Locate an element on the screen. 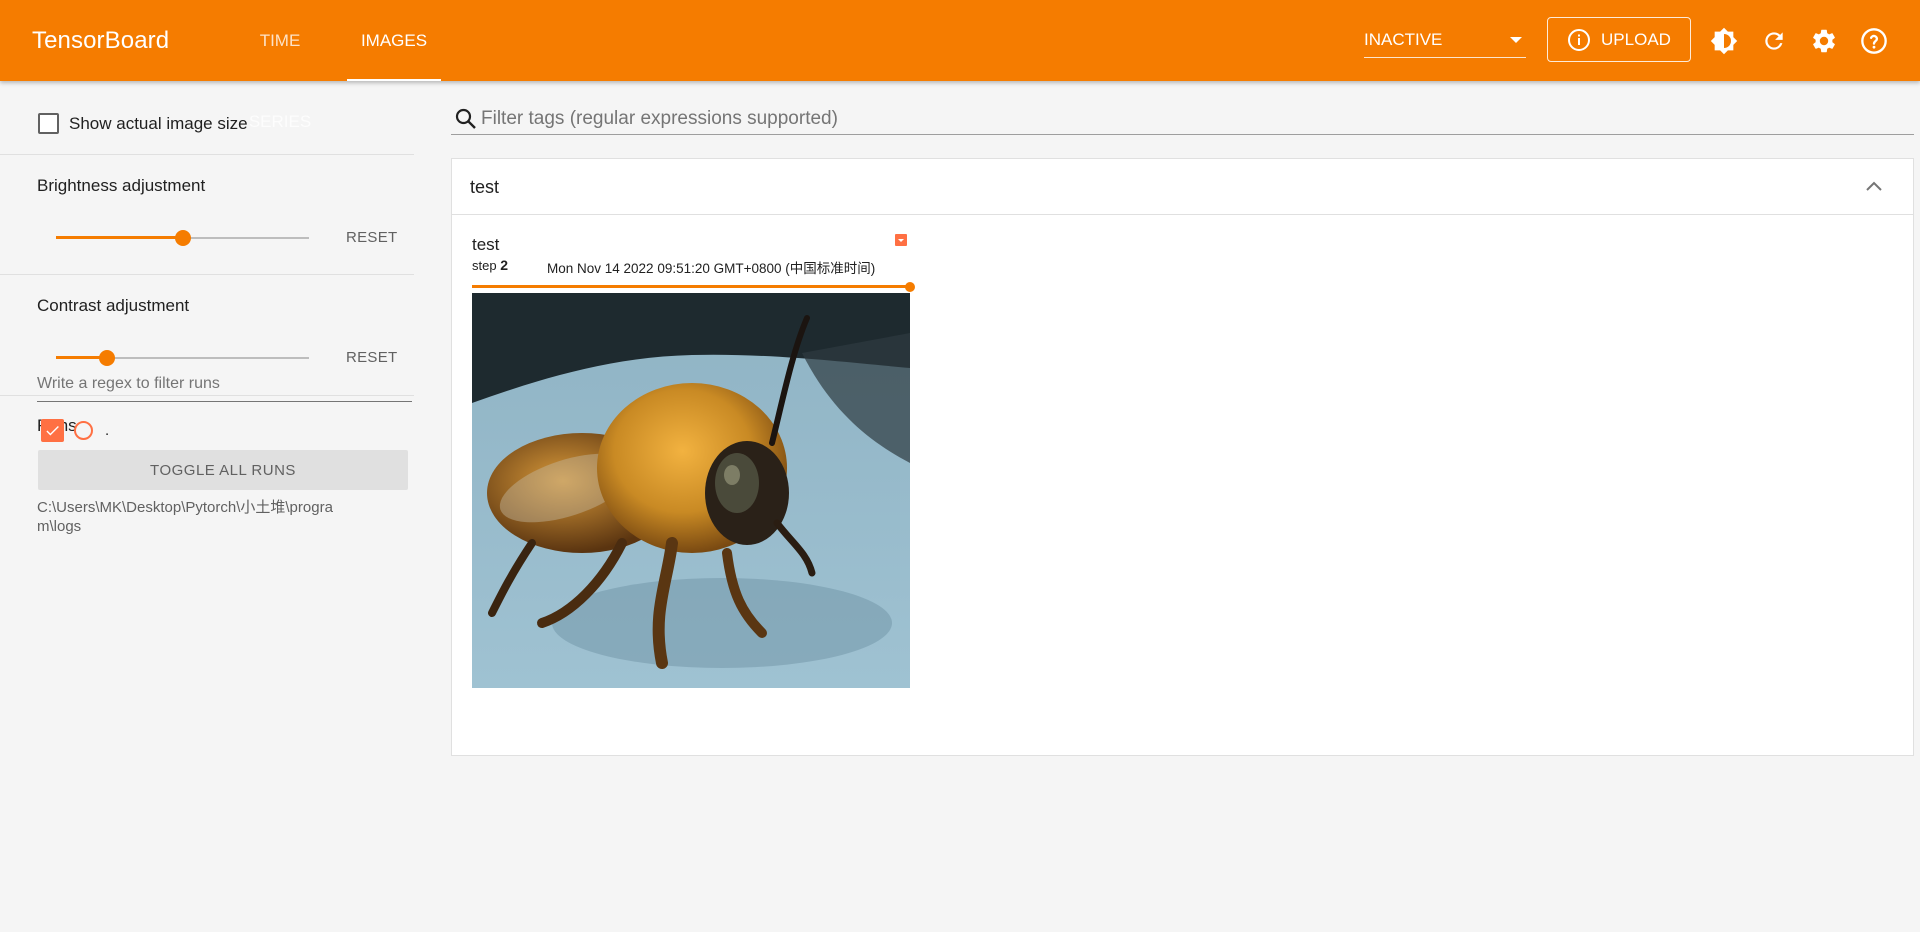 This screenshot has width=1920, height=932. contrast-slider is located at coordinates (182, 358).